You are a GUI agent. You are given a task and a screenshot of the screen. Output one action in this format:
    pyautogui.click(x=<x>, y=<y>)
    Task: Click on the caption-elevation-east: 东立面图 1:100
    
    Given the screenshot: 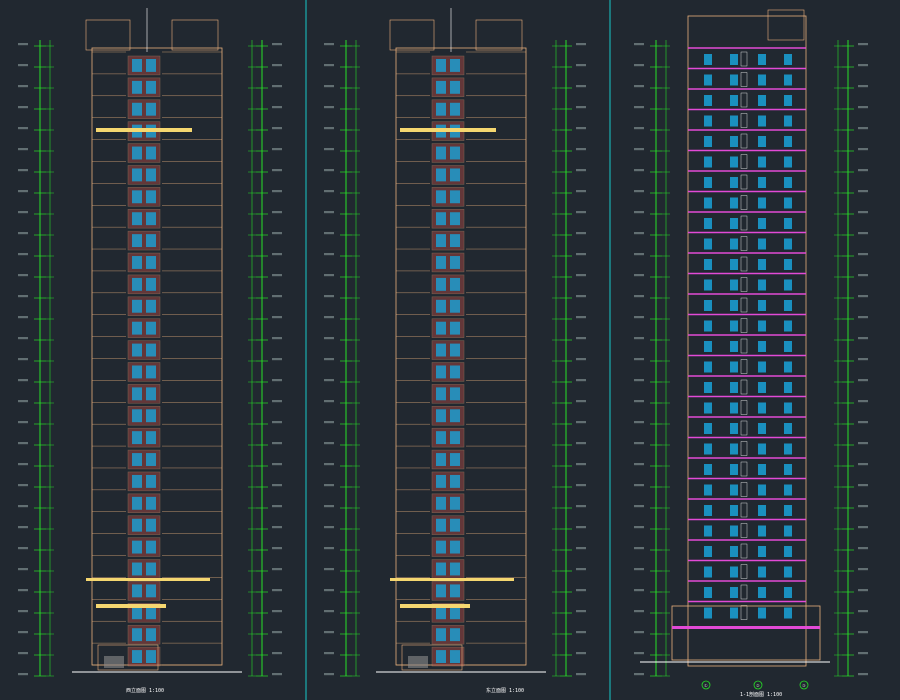 What is the action you would take?
    pyautogui.click(x=505, y=690)
    